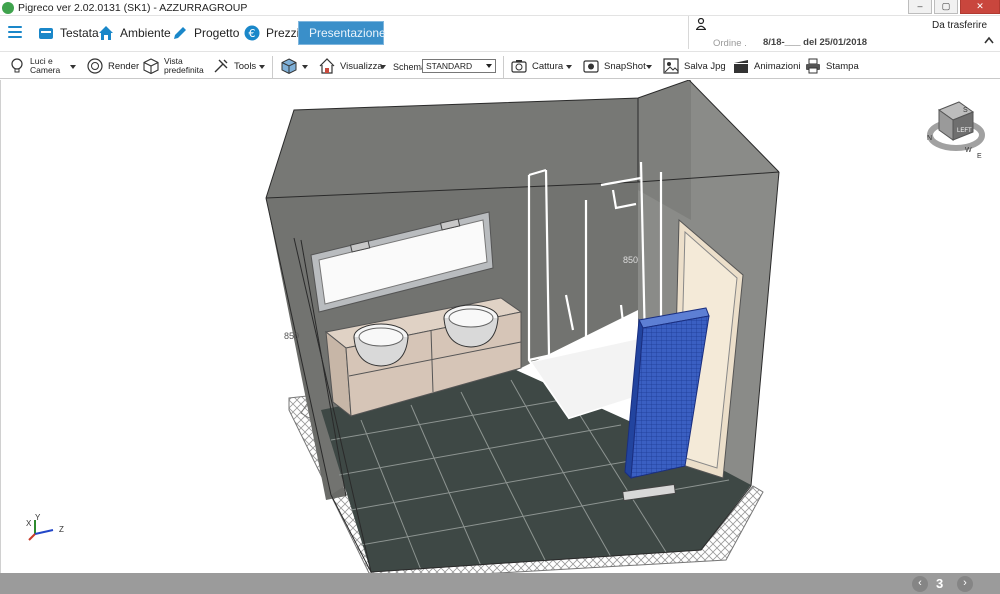 The image size is (1000, 594). I want to click on close-button: ✕, so click(980, 7).